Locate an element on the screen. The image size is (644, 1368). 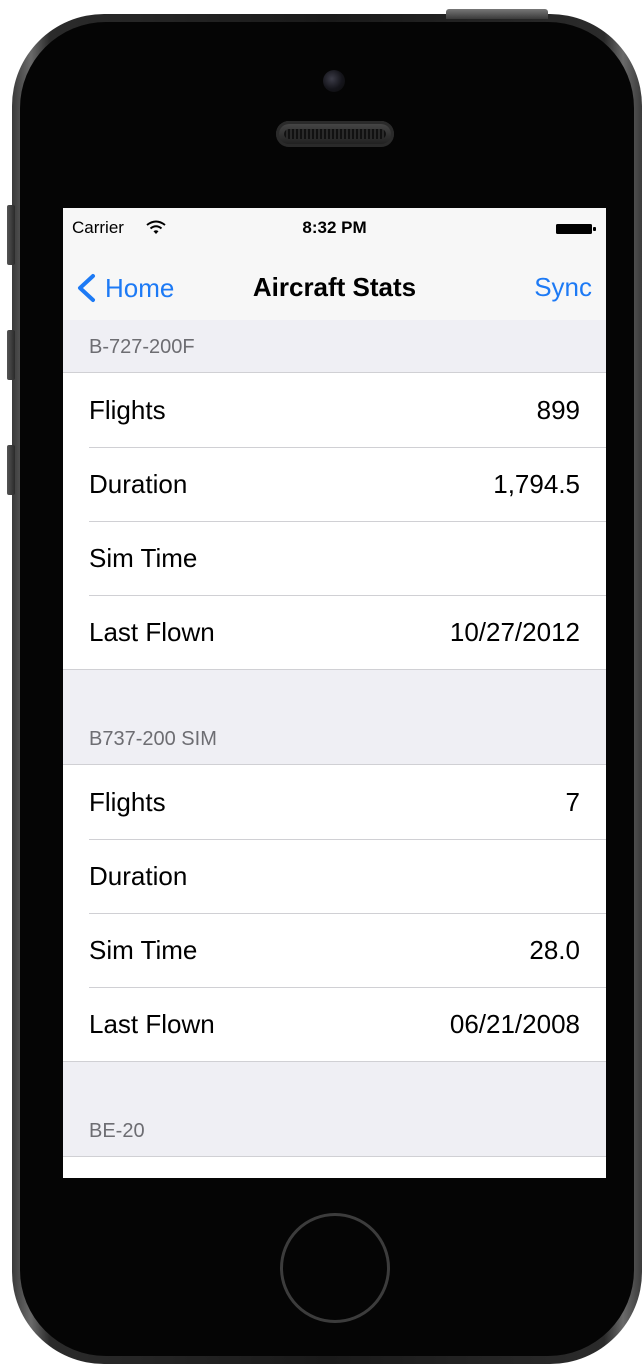
volume-down-button is located at coordinates (11, 470).